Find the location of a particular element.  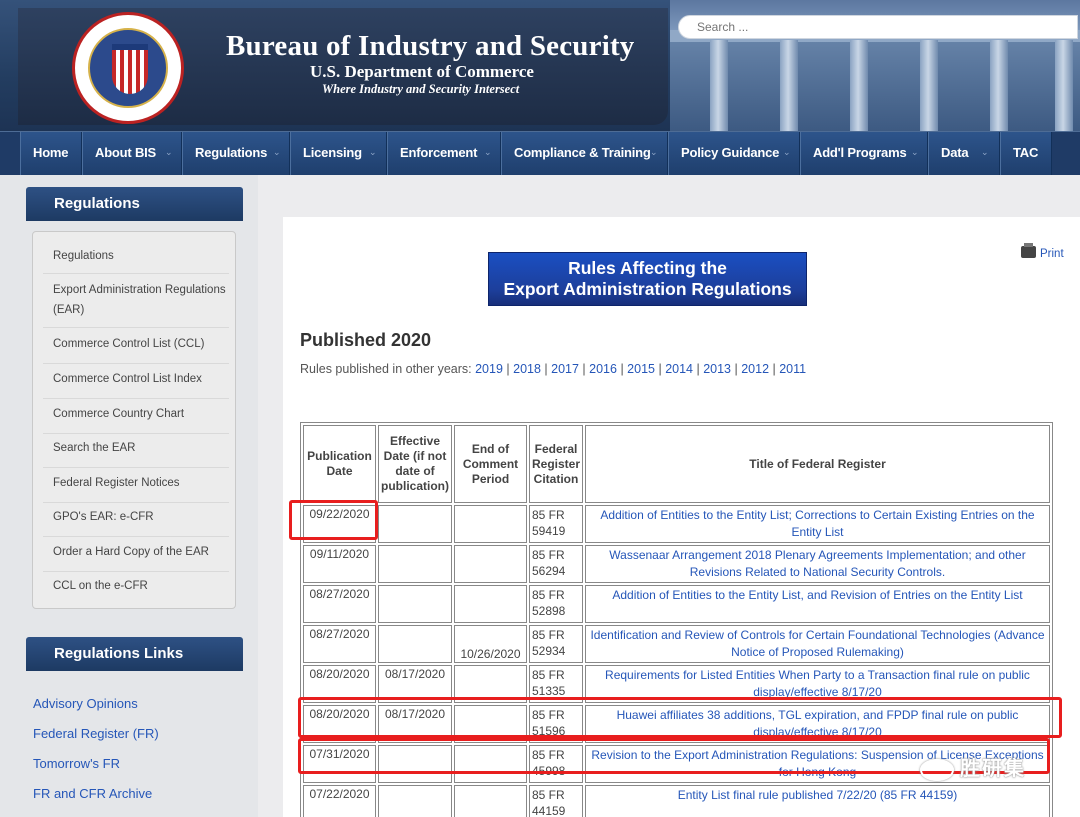

year-link-2014: 2014 is located at coordinates (679, 369).